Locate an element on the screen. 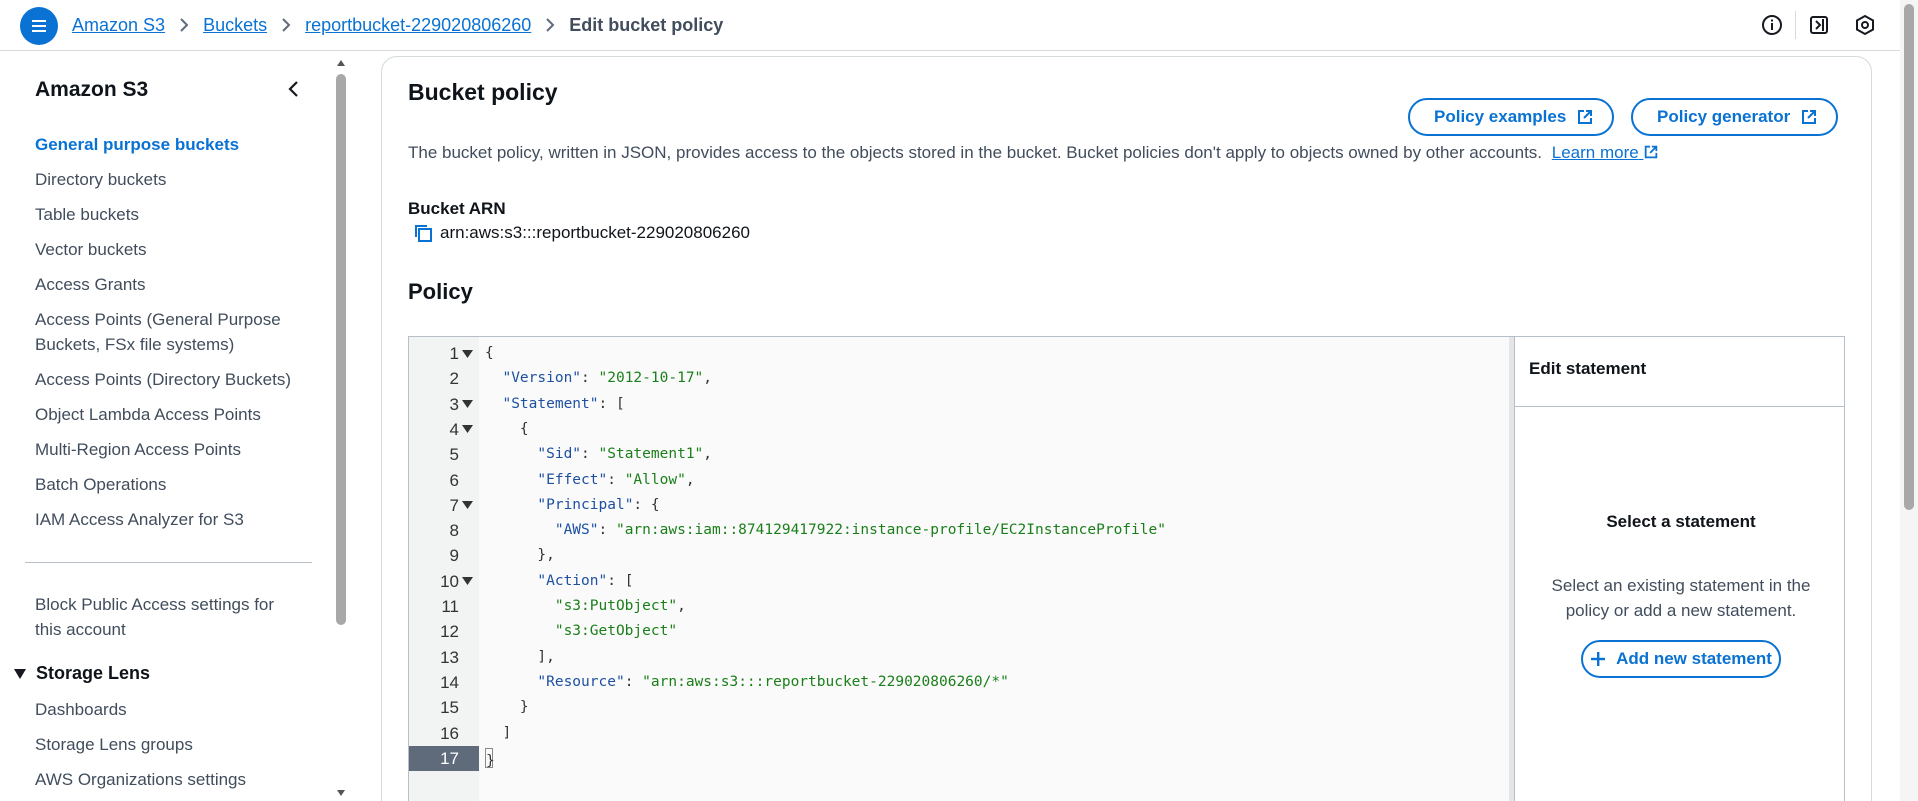 The image size is (1918, 801). line-number: 5 is located at coordinates (454, 455).